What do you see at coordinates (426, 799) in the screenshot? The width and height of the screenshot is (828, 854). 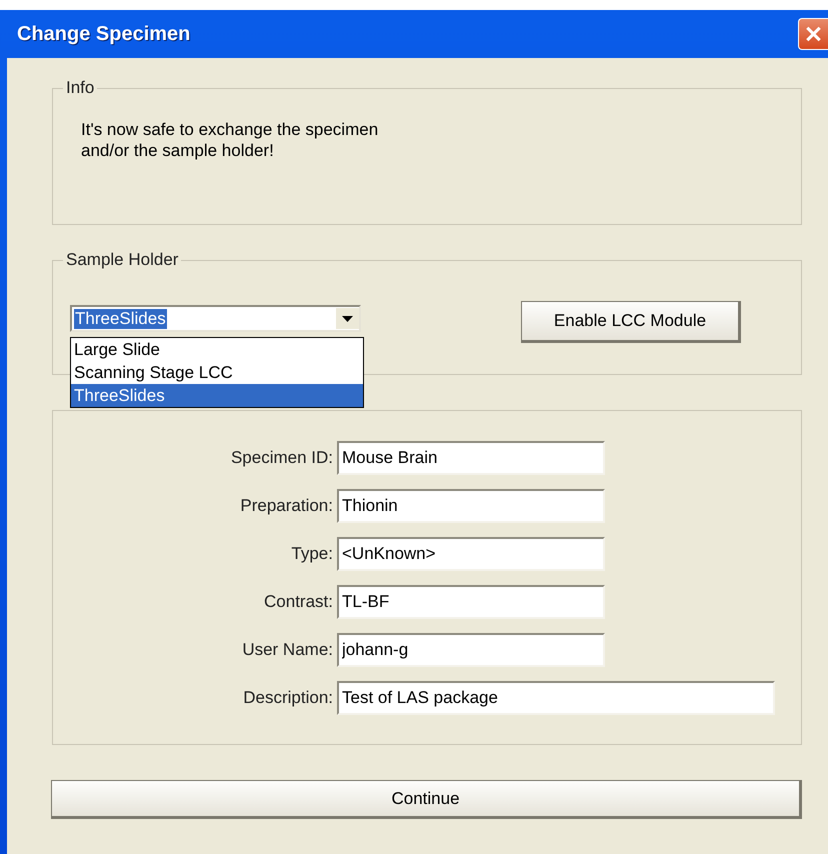 I see `continue-button: Continue` at bounding box center [426, 799].